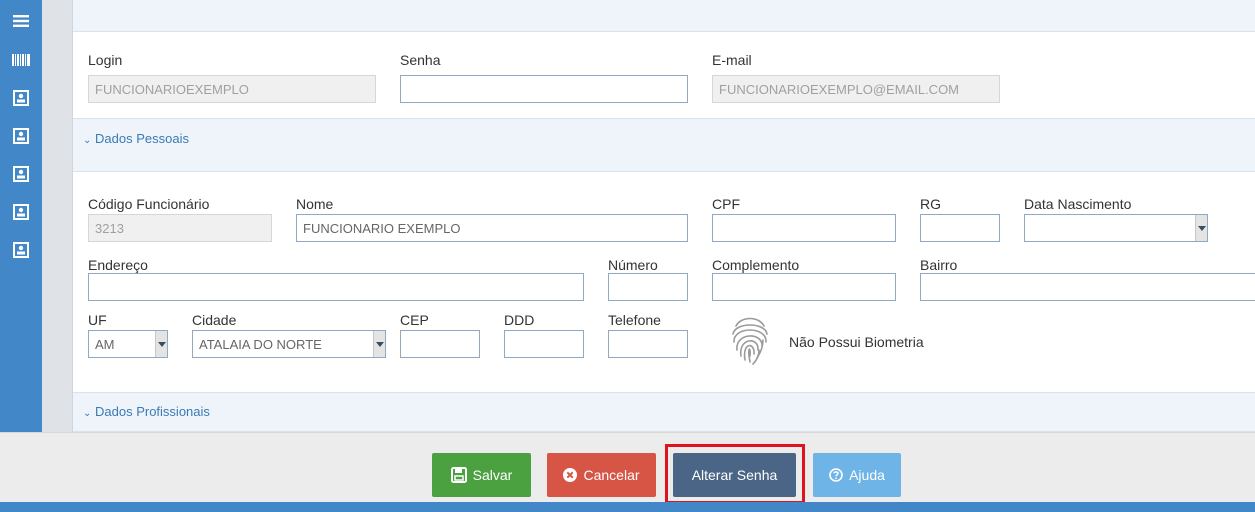 The image size is (1255, 512). I want to click on cancel-button: Cancelar, so click(601, 475).